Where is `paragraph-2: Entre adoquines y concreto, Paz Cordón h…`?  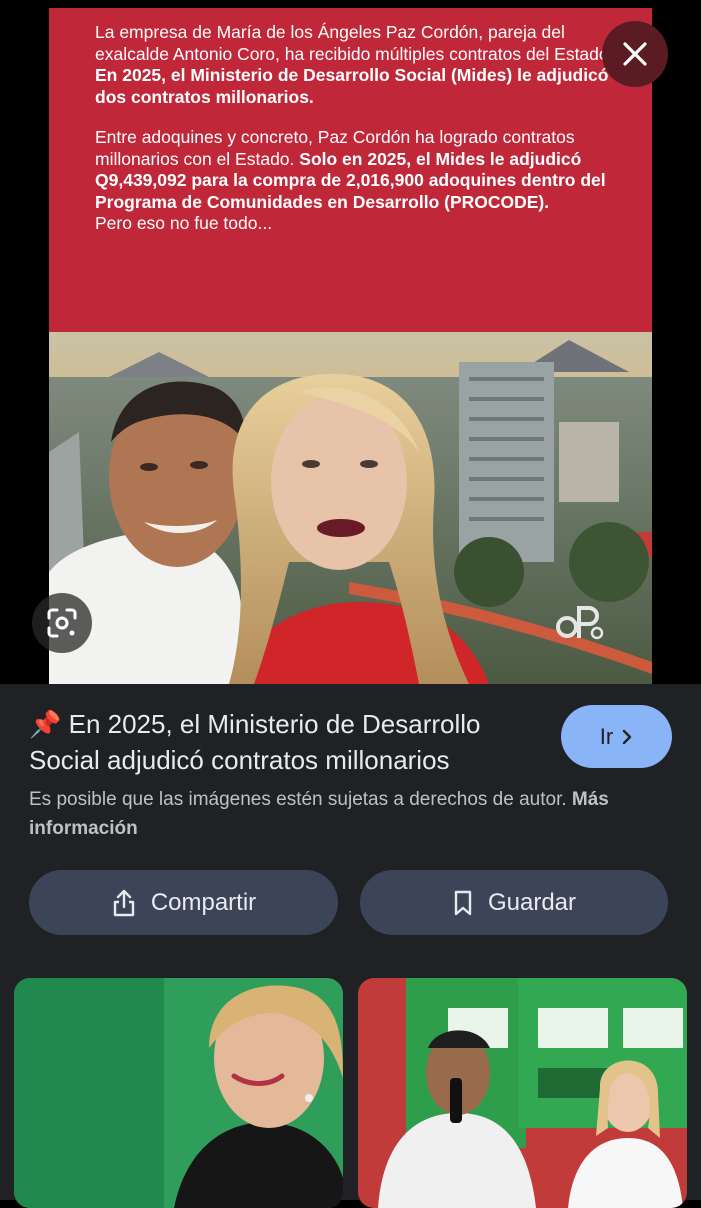 paragraph-2: Entre adoquines y concreto, Paz Cordón h… is located at coordinates (355, 181).